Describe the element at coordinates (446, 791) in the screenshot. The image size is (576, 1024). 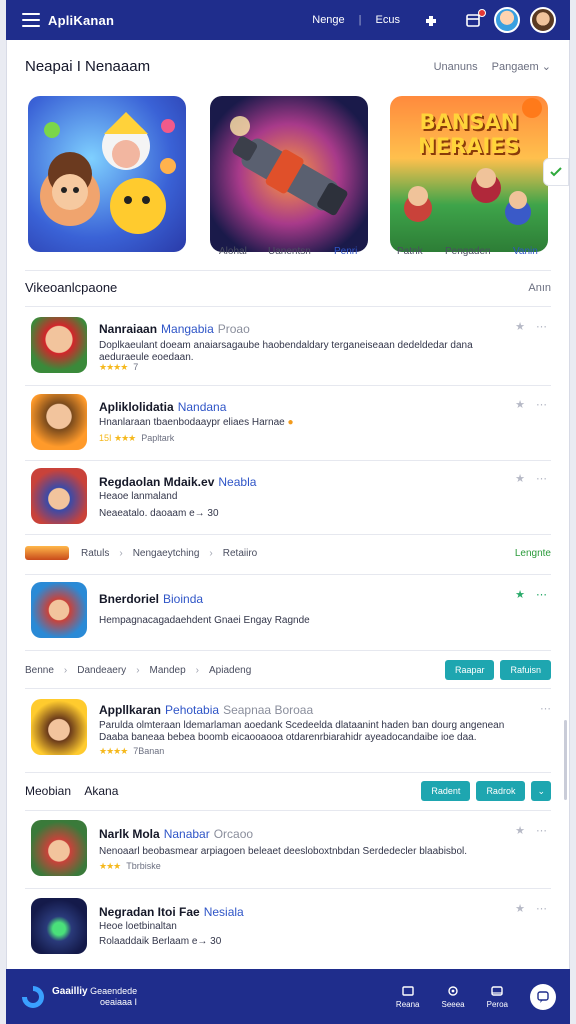
I see `section-button-1: Radent` at that location.